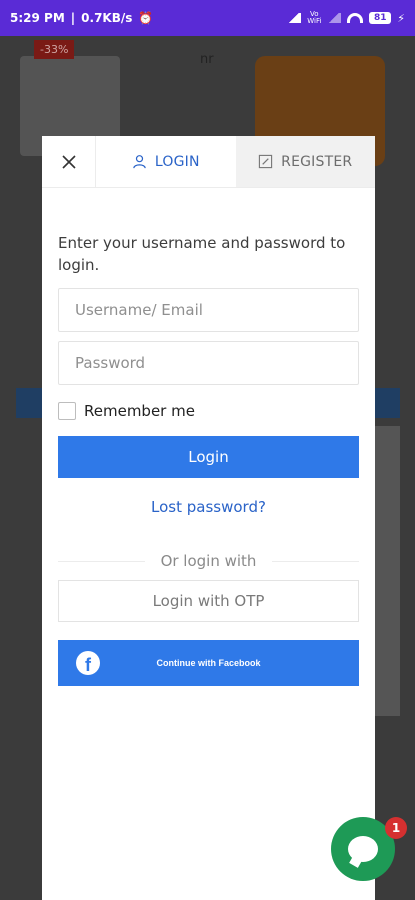 The image size is (415, 900). I want to click on close-button, so click(69, 161).